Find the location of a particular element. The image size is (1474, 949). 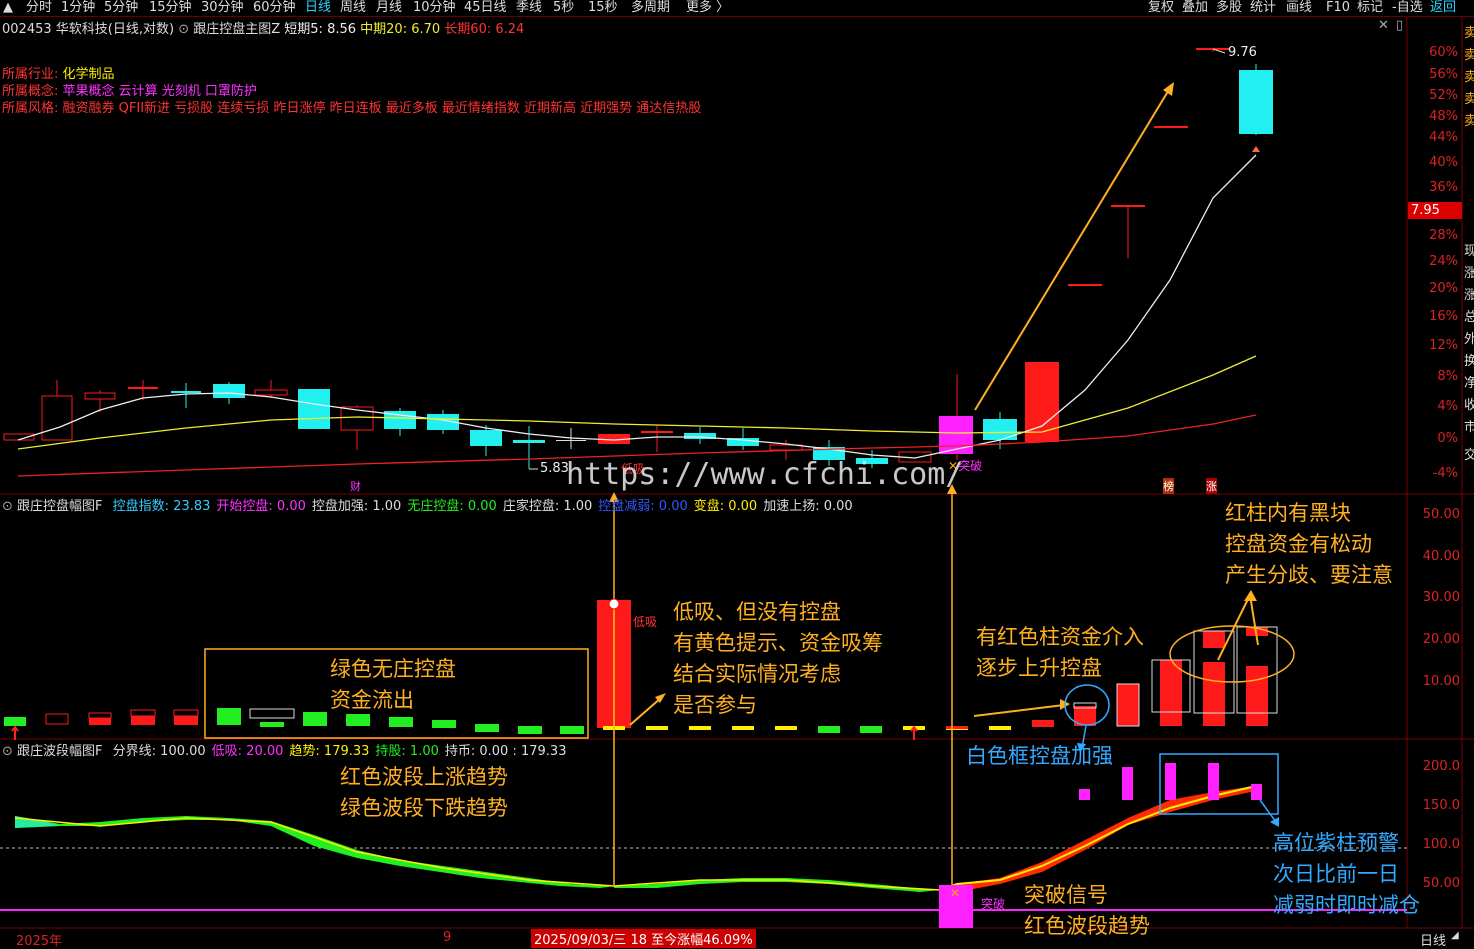

price-axis-tick: 24% is located at coordinates (1443, 261).